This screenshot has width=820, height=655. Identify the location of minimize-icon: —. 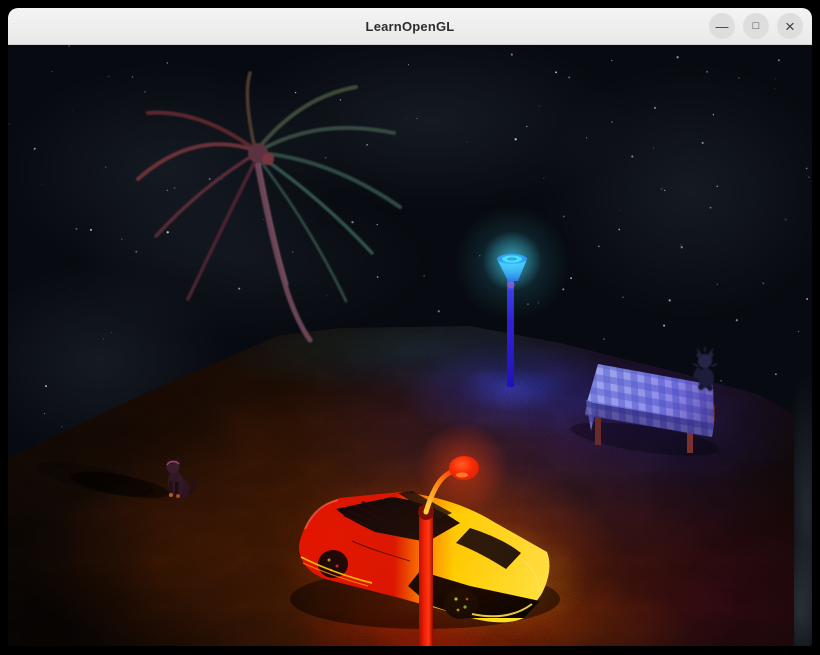
(722, 26).